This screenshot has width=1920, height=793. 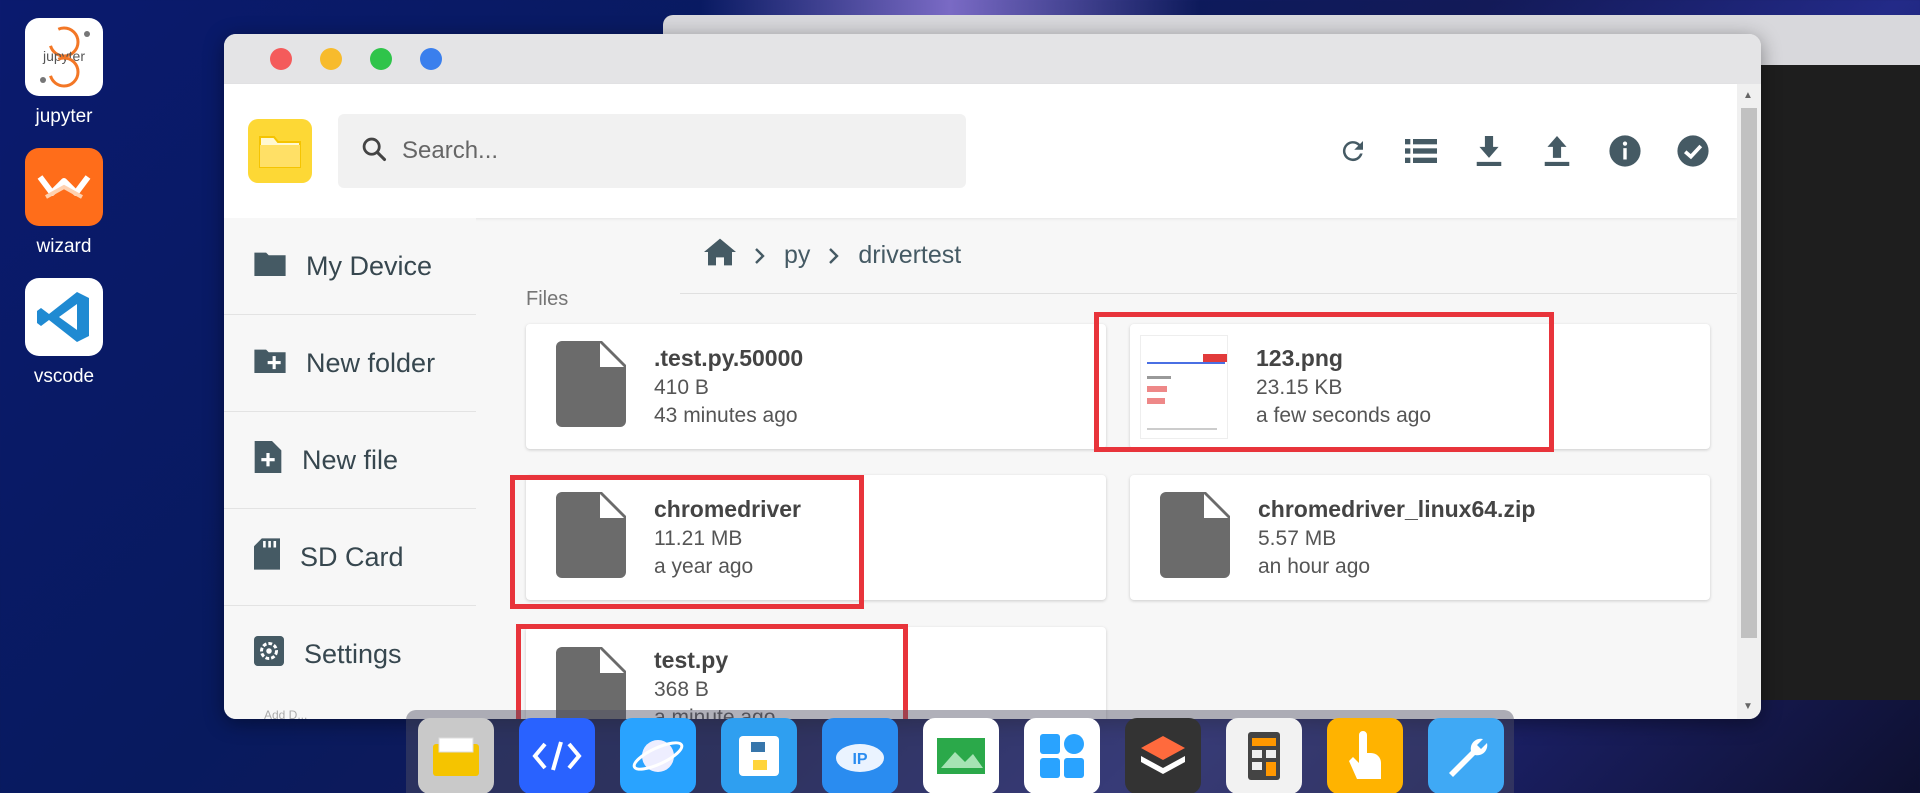 What do you see at coordinates (1184, 386) in the screenshot?
I see `image-thumbnail` at bounding box center [1184, 386].